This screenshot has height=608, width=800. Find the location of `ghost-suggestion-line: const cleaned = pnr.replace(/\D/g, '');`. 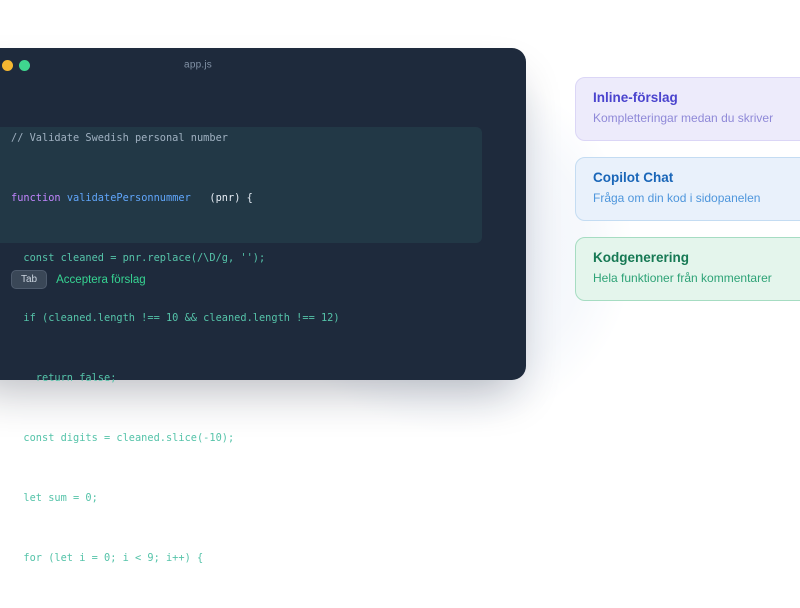

ghost-suggestion-line: const cleaned = pnr.replace(/\D/g, ''); is located at coordinates (262, 258).